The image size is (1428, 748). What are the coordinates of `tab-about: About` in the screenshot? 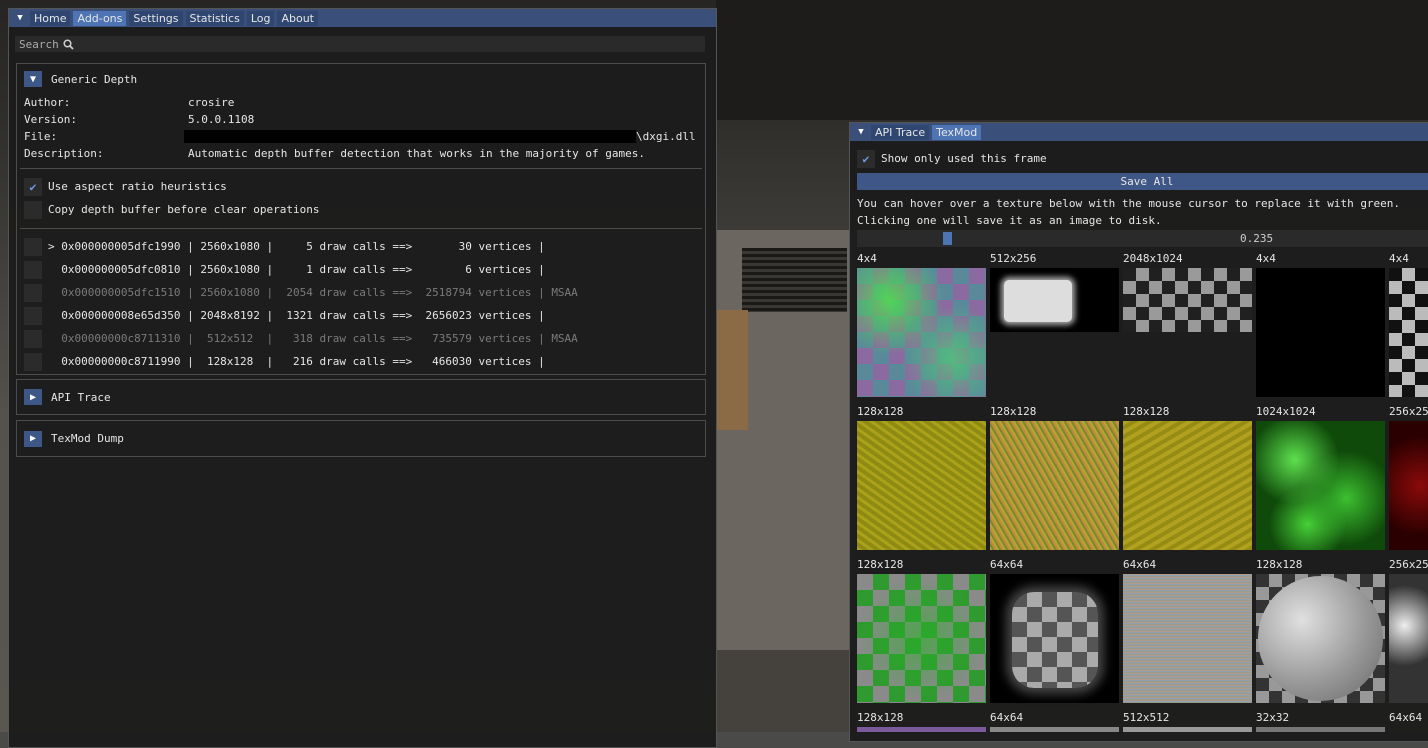 It's located at (297, 18).